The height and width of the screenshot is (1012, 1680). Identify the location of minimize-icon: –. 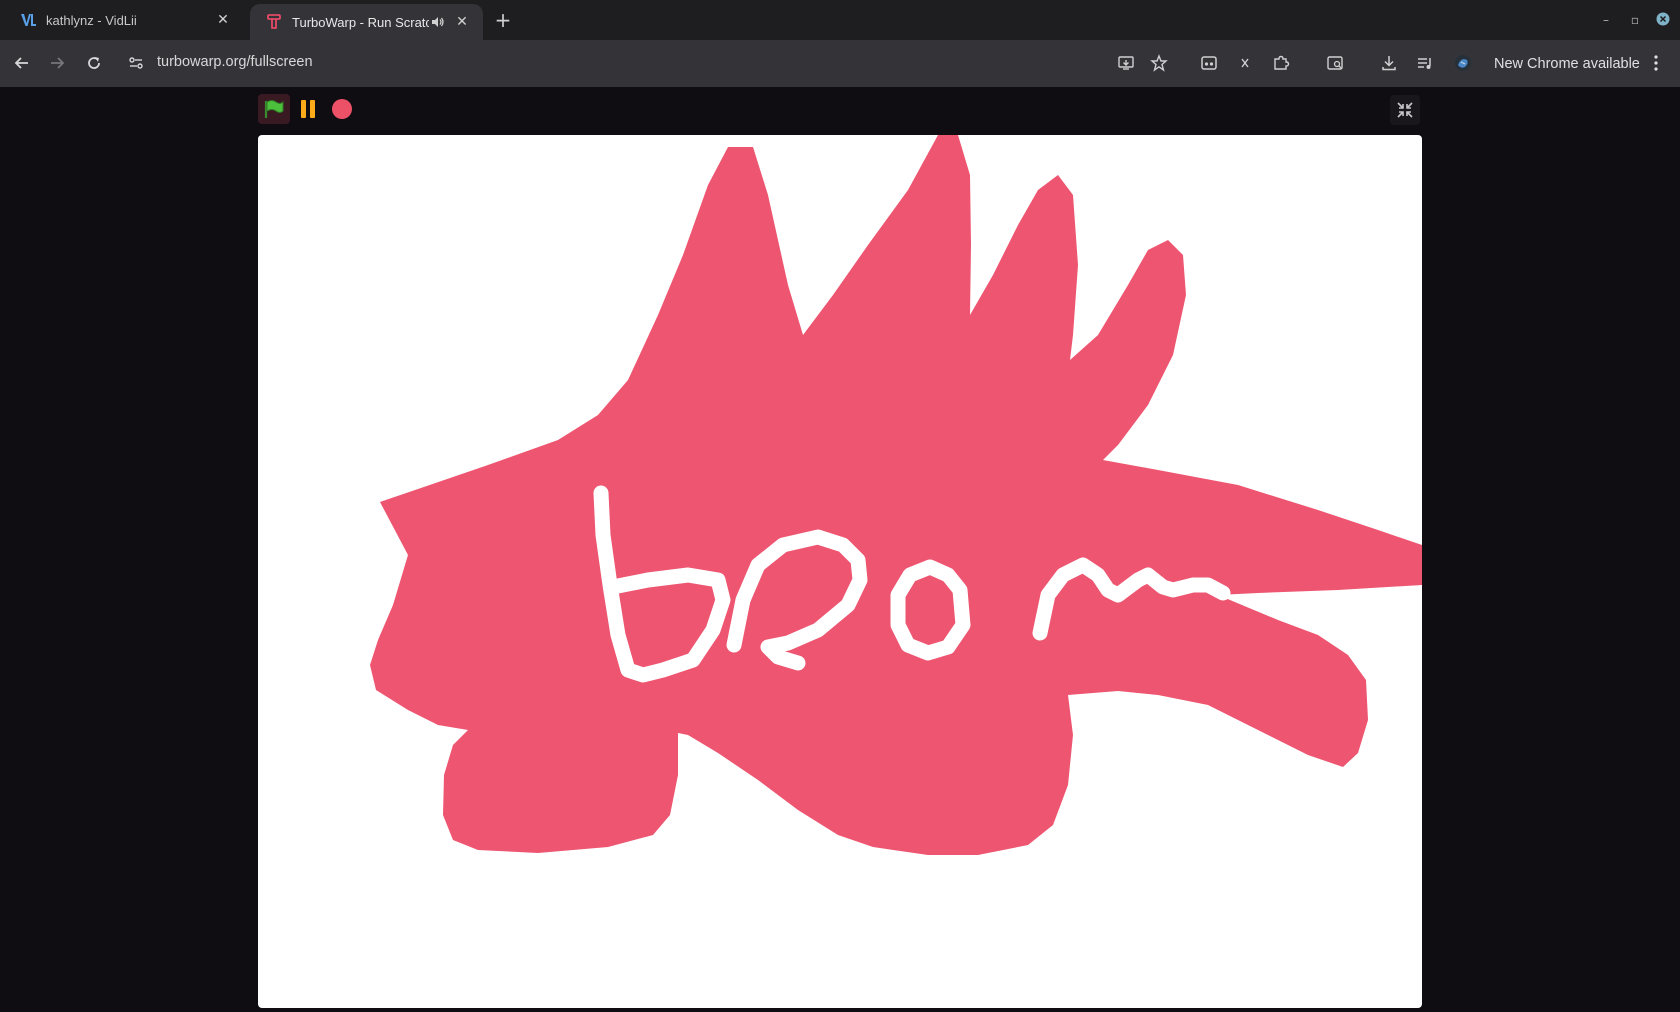
(1606, 20).